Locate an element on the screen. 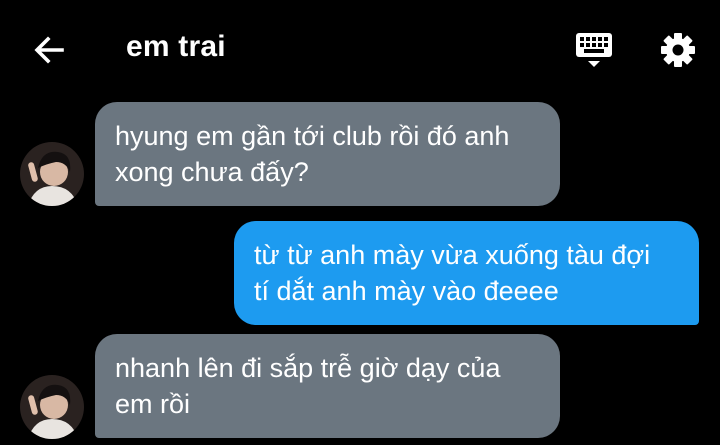 The image size is (720, 445). keyboard-icon is located at coordinates (594, 50).